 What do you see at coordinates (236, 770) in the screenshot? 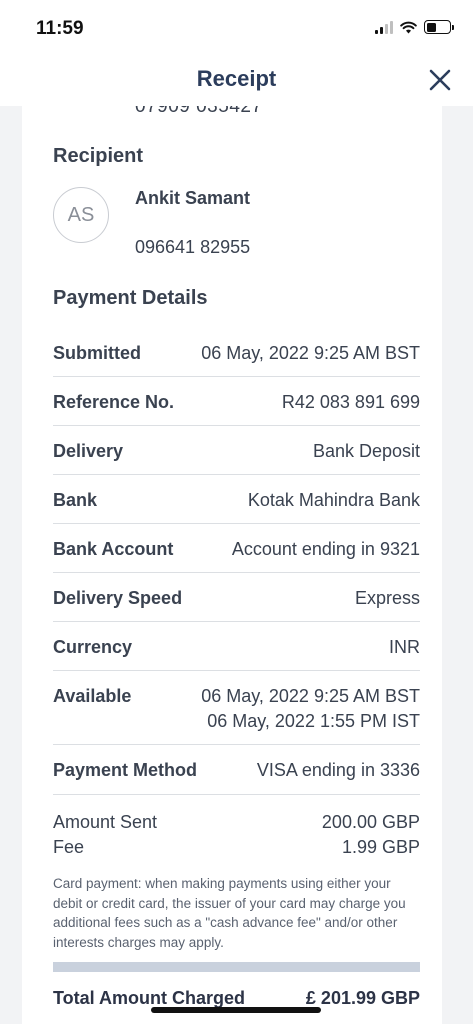
I see `detail-row-payment-method: Payment Method VISA ending in 3336` at bounding box center [236, 770].